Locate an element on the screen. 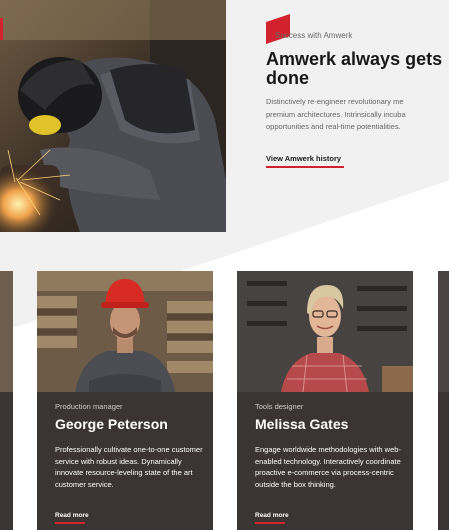 This screenshot has height=530, width=449. card-name: George Peterson is located at coordinates (111, 424).